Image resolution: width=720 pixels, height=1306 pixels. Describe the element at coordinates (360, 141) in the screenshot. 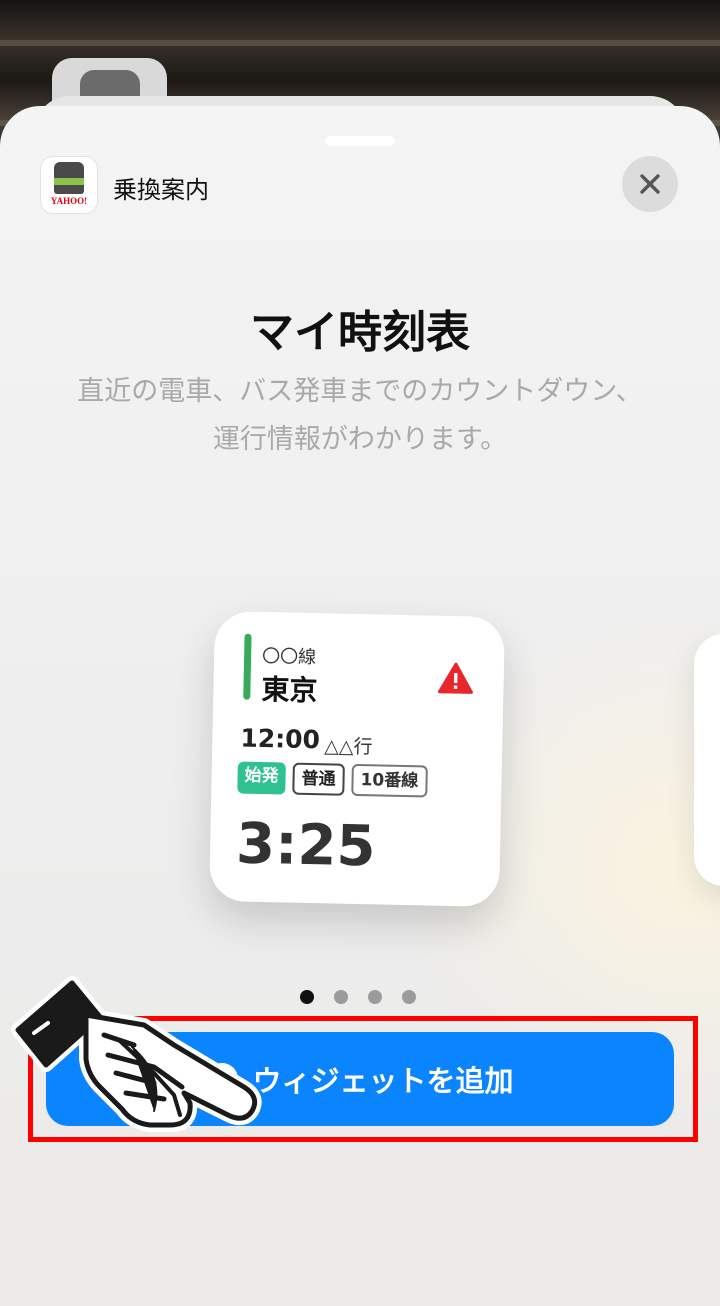

I see `sheet-grabber` at that location.